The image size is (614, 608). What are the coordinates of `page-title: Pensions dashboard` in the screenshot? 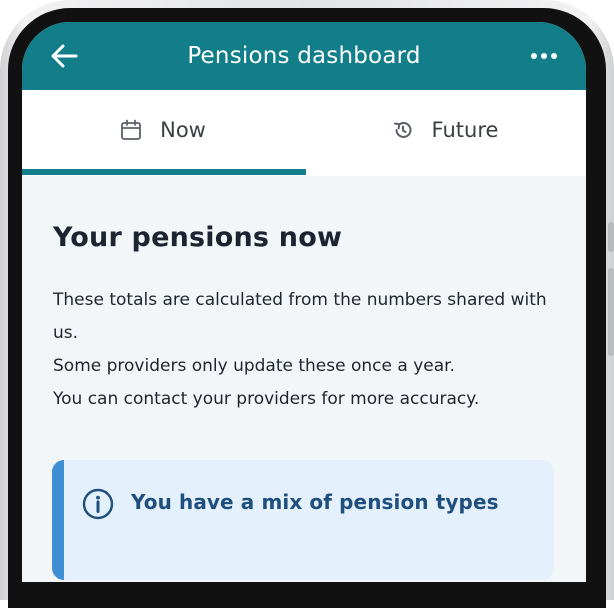 It's located at (304, 56).